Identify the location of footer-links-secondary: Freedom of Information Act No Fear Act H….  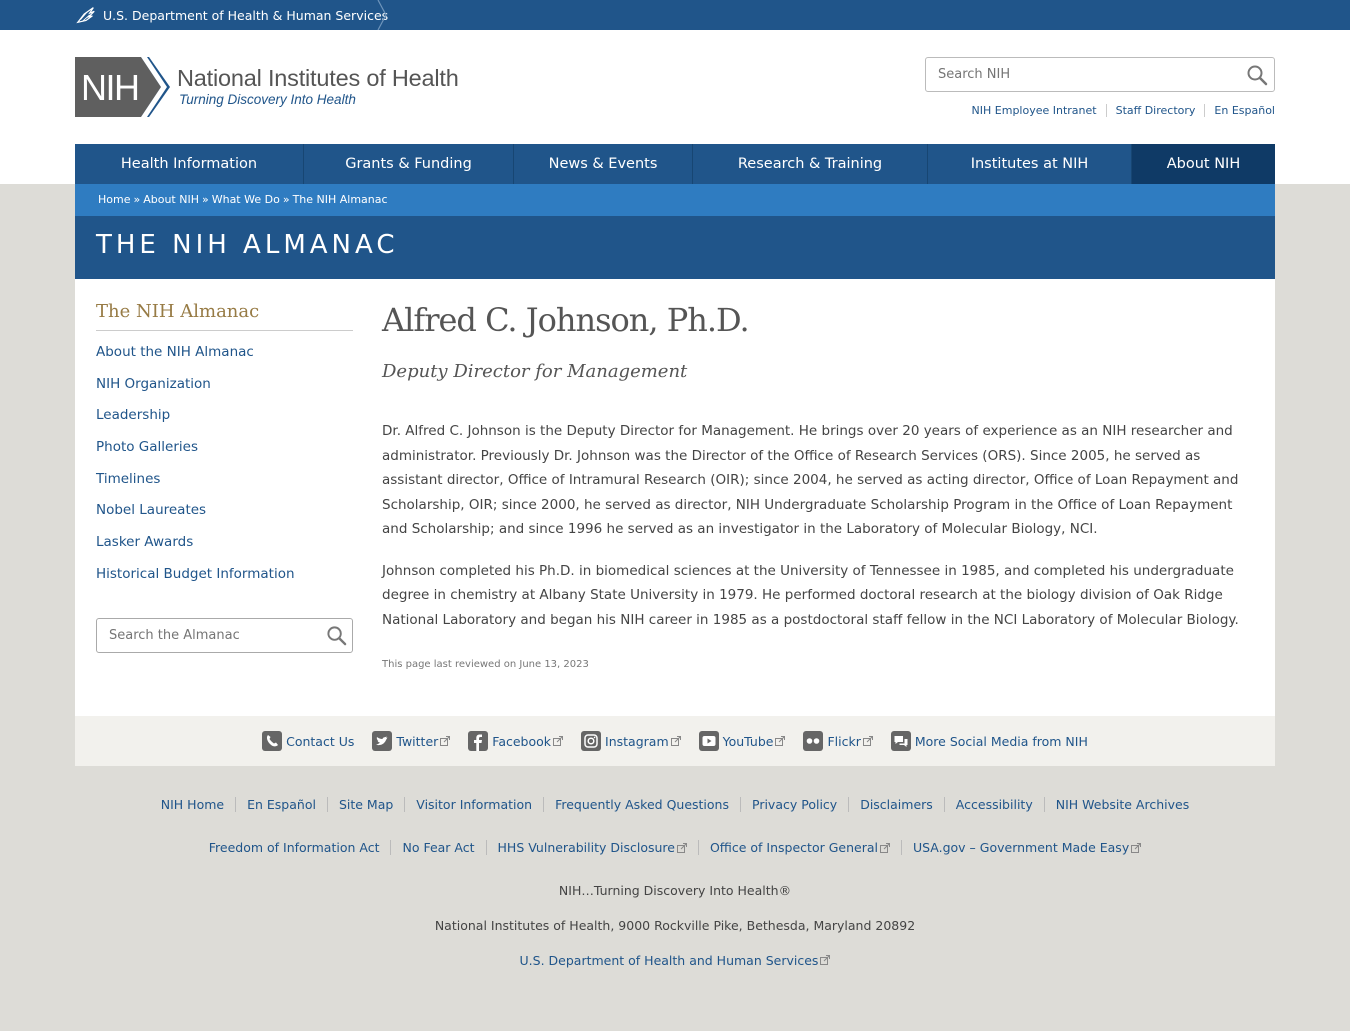
(675, 847).